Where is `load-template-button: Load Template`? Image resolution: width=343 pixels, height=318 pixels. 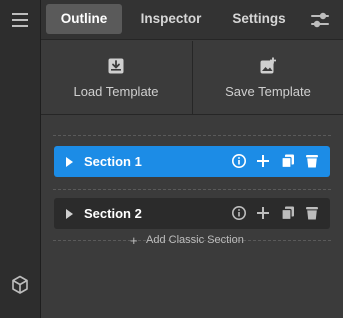 load-template-button: Load Template is located at coordinates (116, 77).